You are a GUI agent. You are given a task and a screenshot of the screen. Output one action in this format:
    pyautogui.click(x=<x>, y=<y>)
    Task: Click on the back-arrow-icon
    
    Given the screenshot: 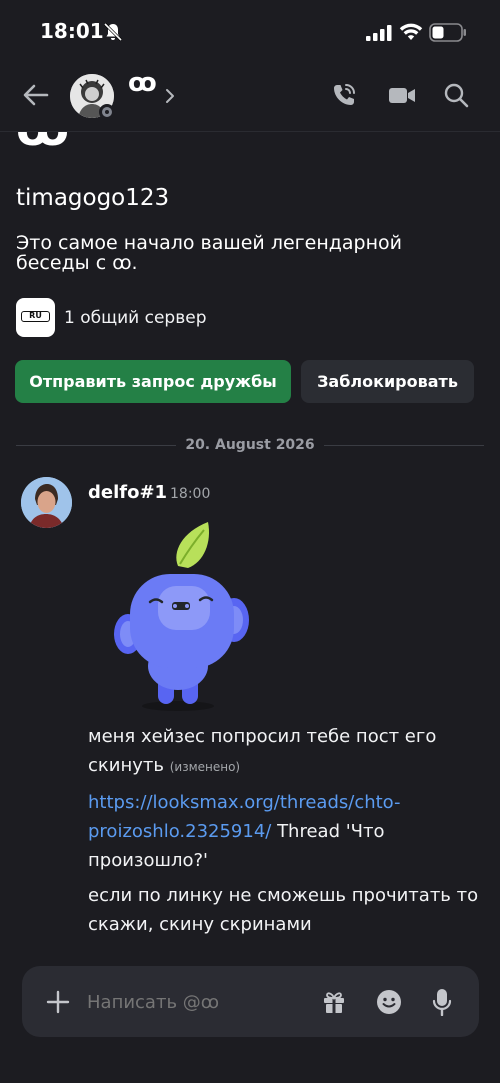 What is the action you would take?
    pyautogui.click(x=36, y=95)
    